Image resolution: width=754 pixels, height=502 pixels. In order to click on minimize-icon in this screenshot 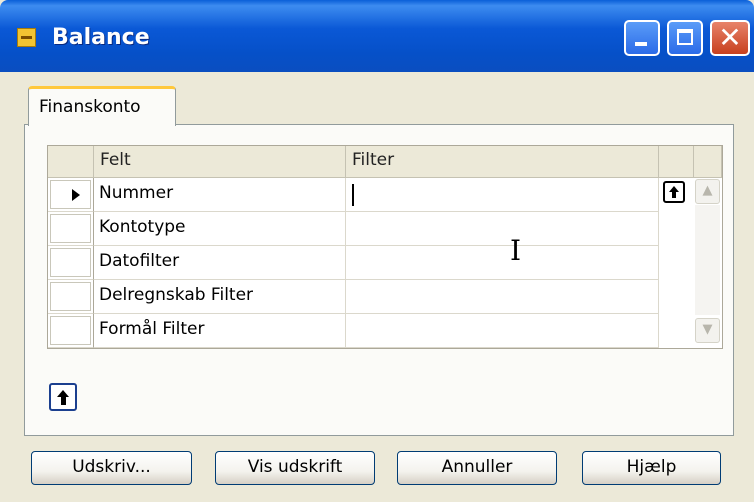, I will do `click(641, 44)`.